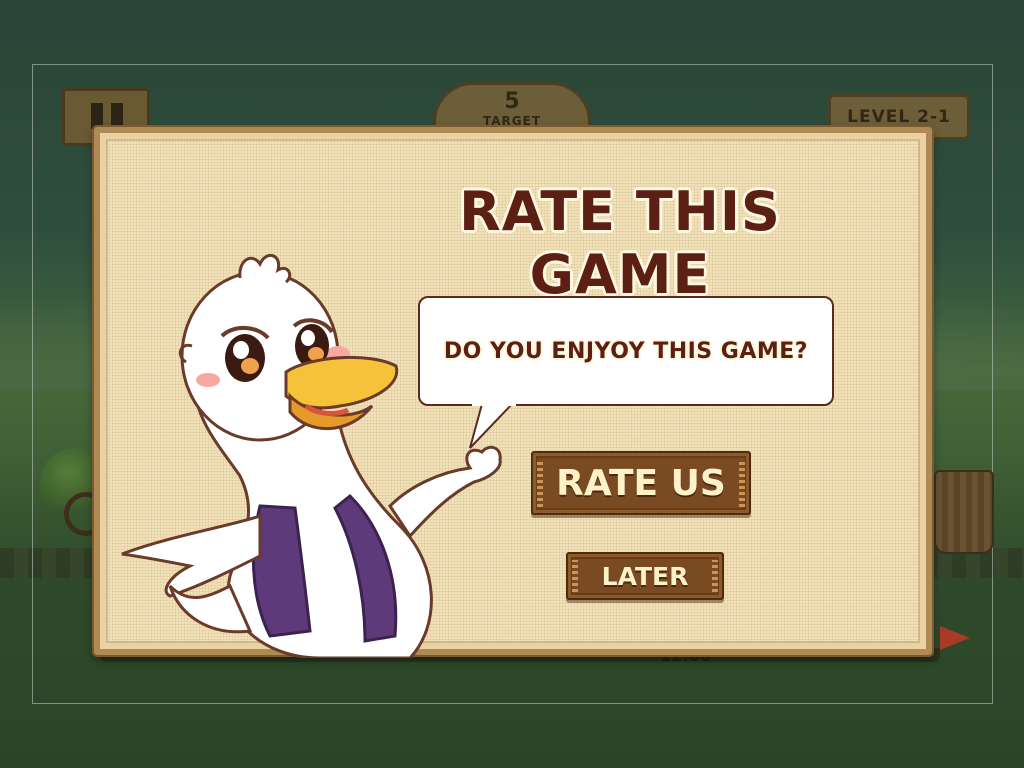 The image size is (1024, 768). I want to click on later-button: LATER, so click(645, 576).